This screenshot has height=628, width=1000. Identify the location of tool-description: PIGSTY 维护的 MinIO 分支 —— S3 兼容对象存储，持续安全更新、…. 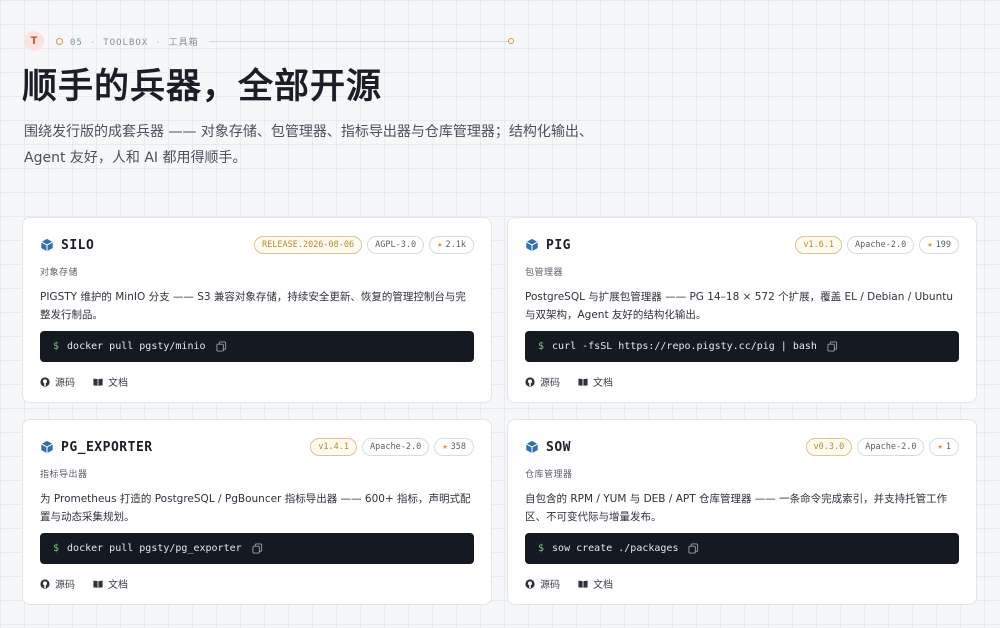
(253, 306).